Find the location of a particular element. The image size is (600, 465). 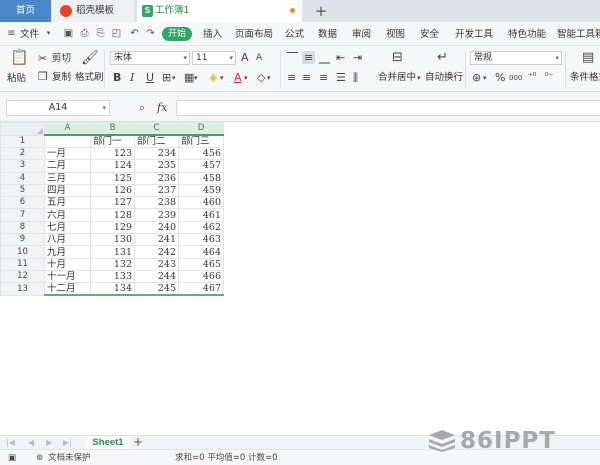

grow-font-icon: A is located at coordinates (245, 57).